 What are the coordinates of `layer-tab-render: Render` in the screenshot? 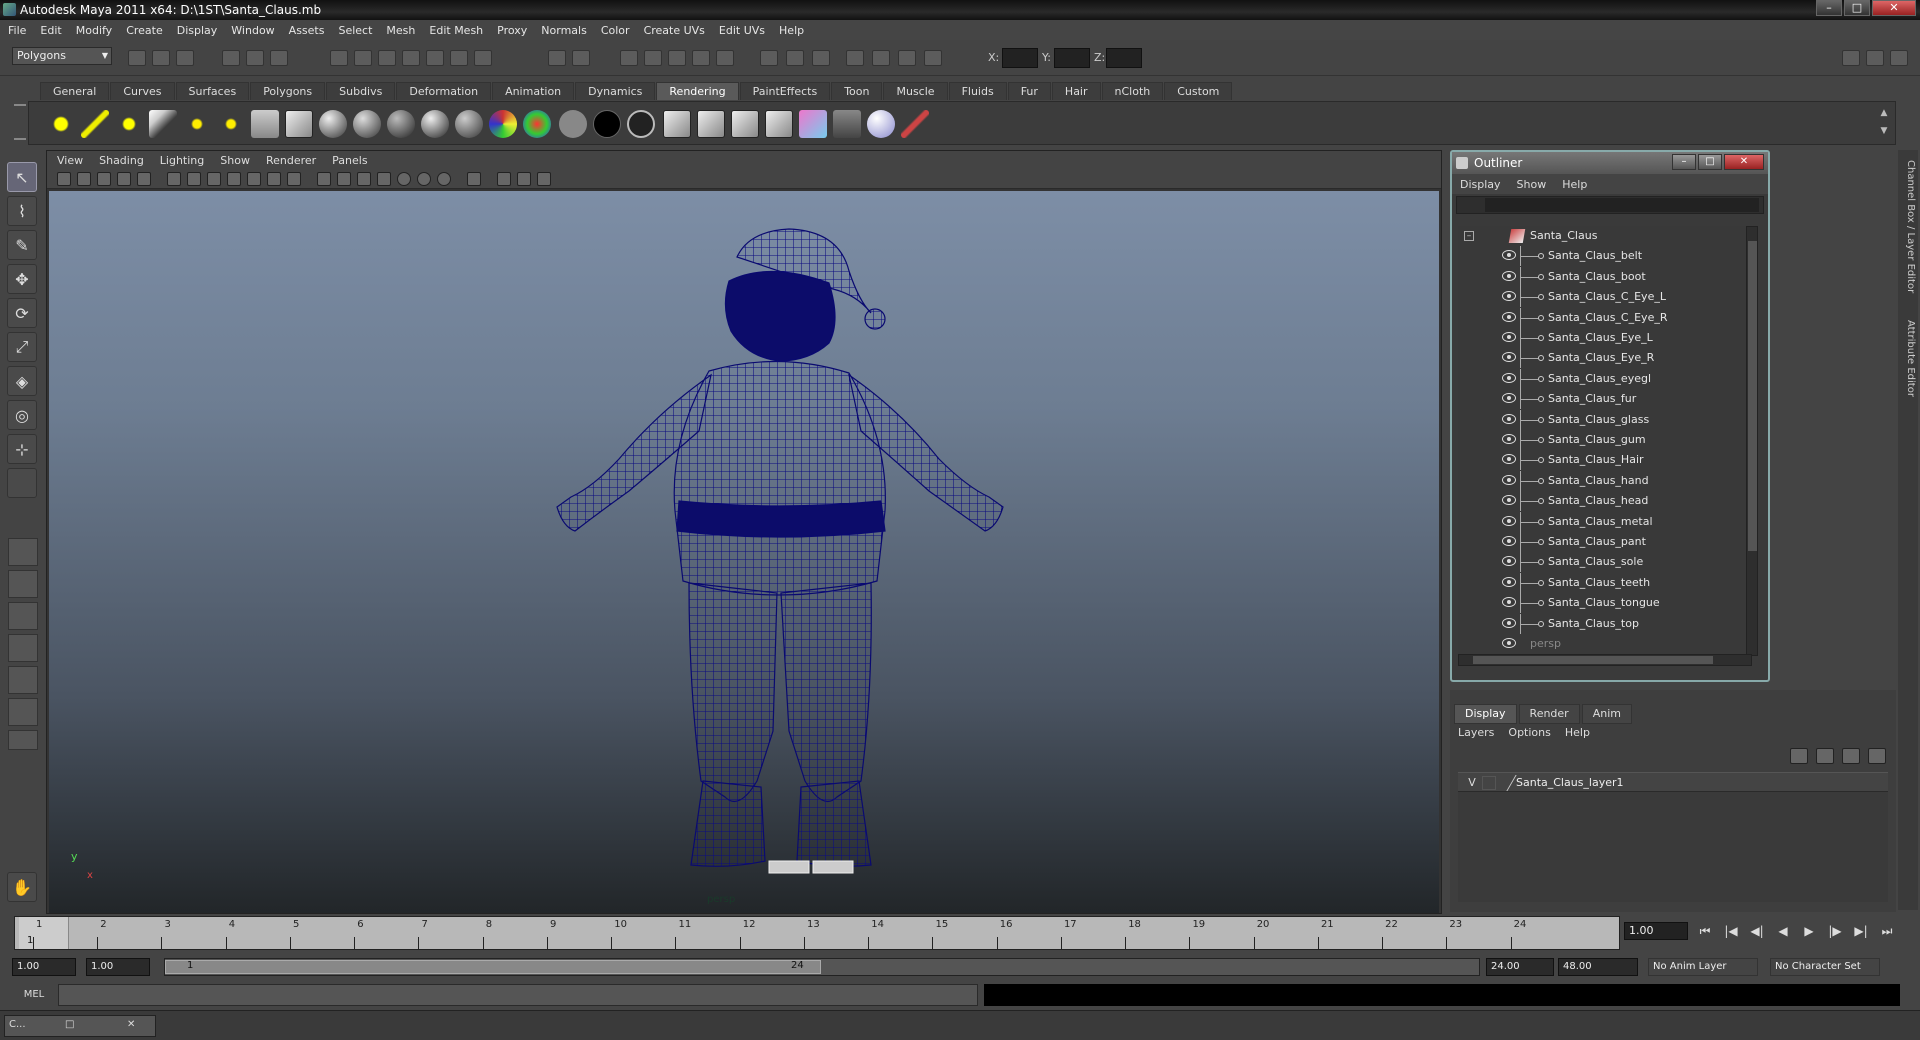 It's located at (1549, 714).